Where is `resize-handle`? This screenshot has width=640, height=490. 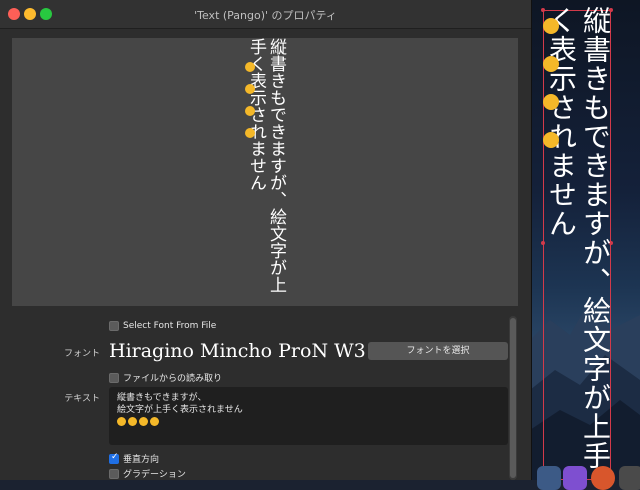 resize-handle is located at coordinates (543, 243).